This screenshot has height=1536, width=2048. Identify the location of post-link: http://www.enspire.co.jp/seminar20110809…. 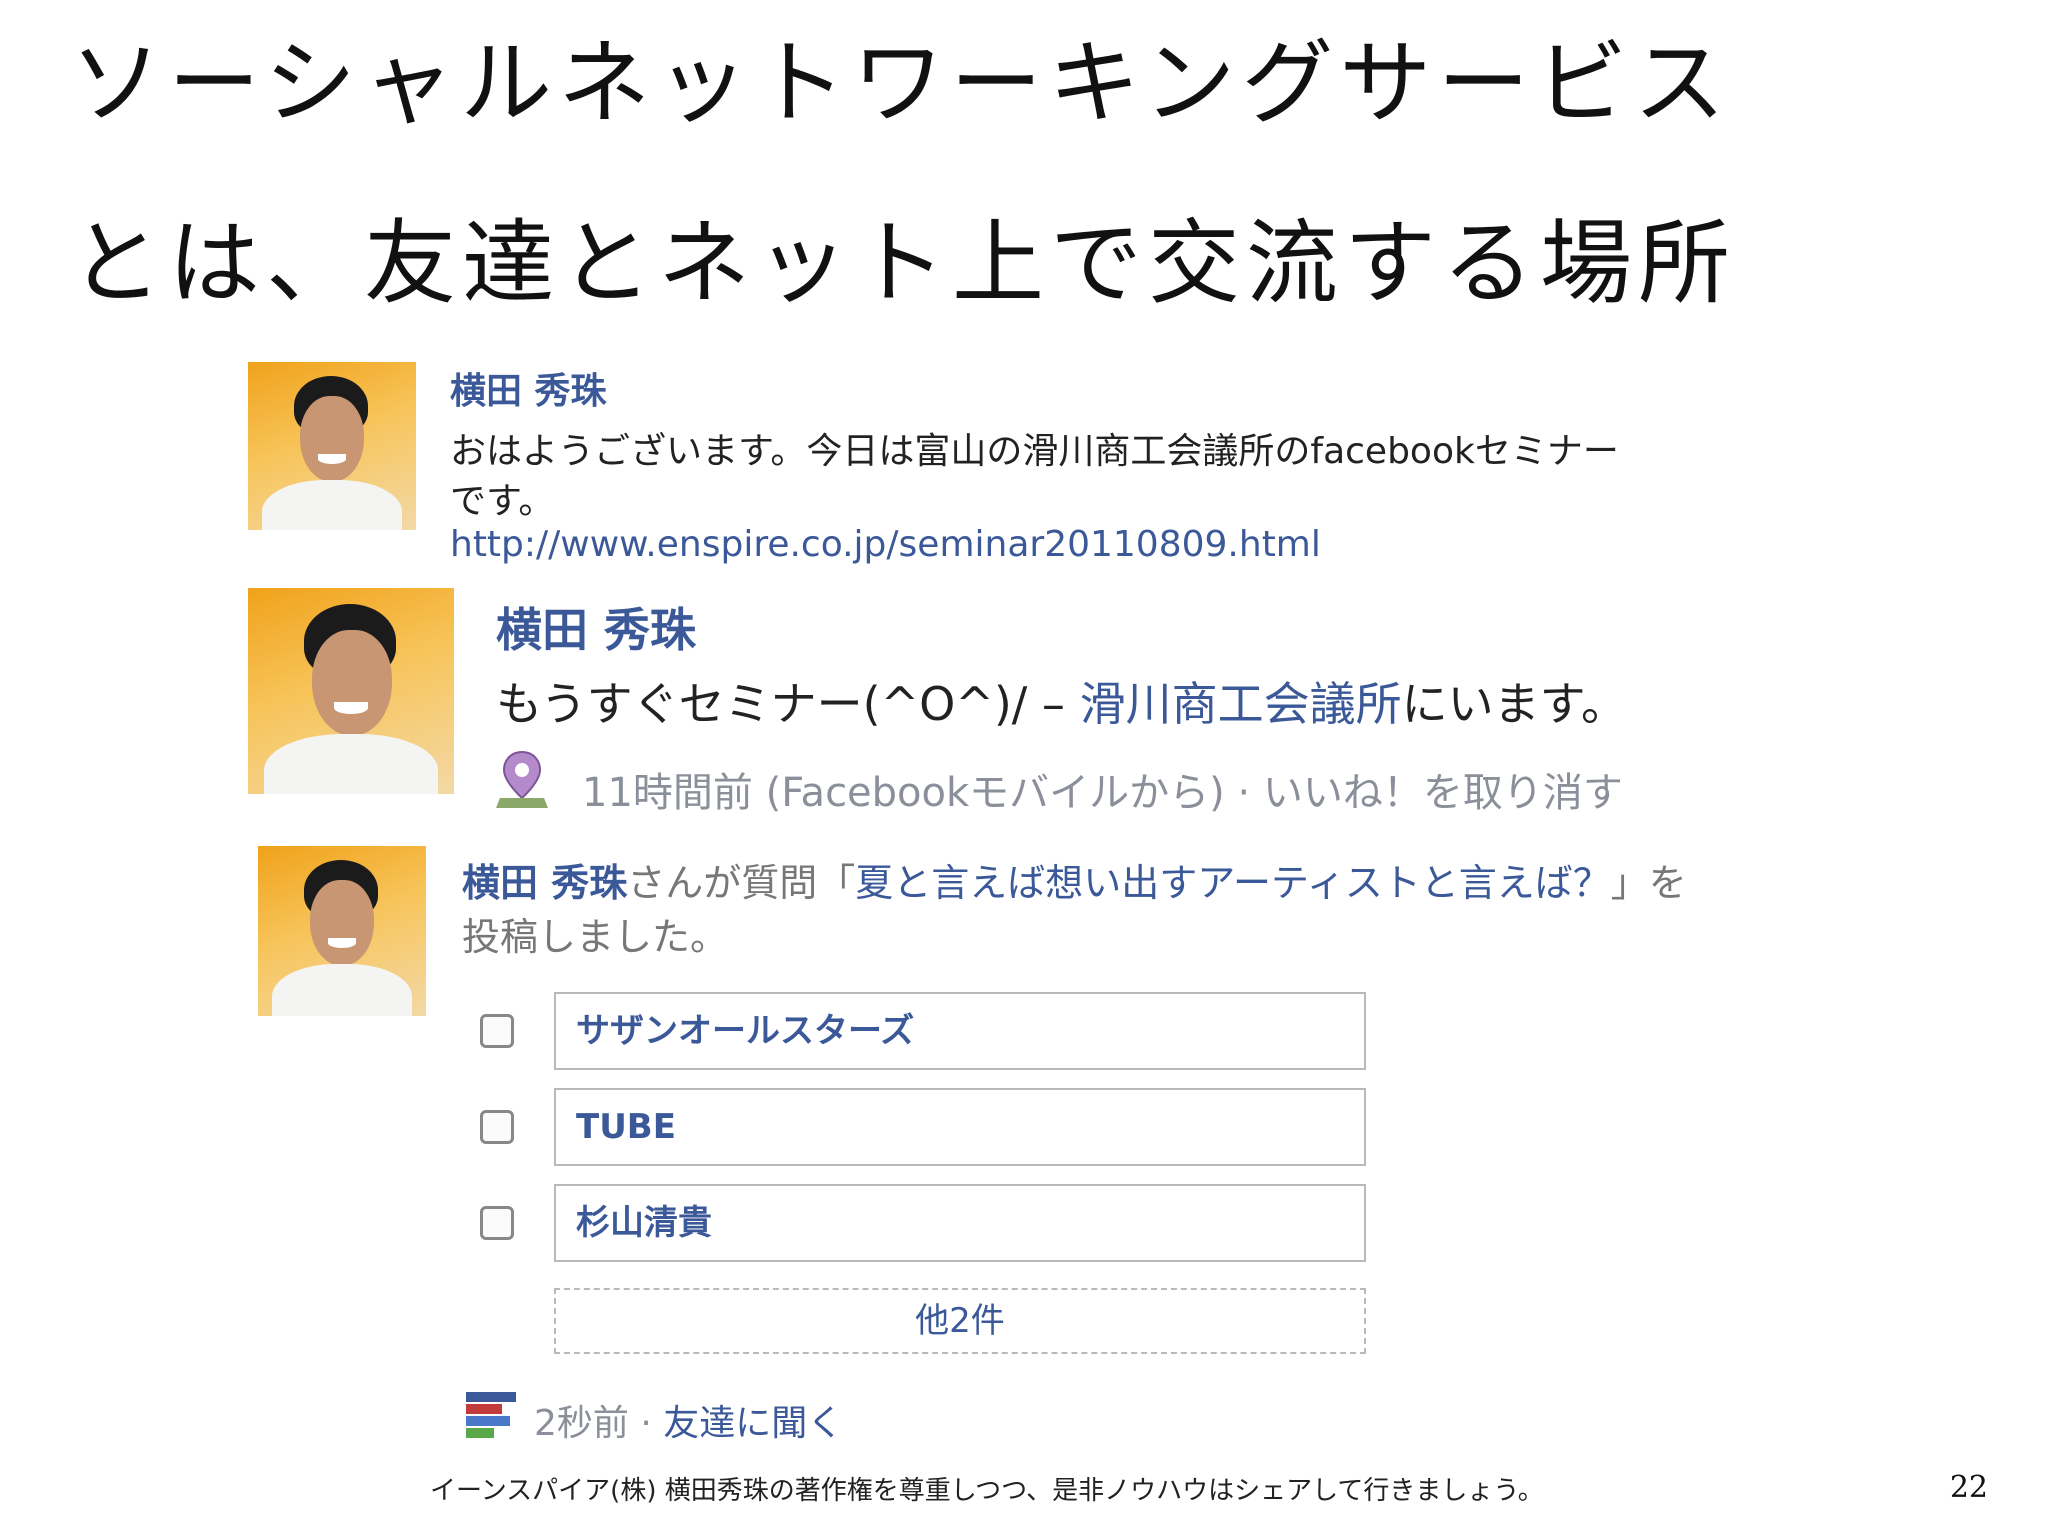
(885, 544).